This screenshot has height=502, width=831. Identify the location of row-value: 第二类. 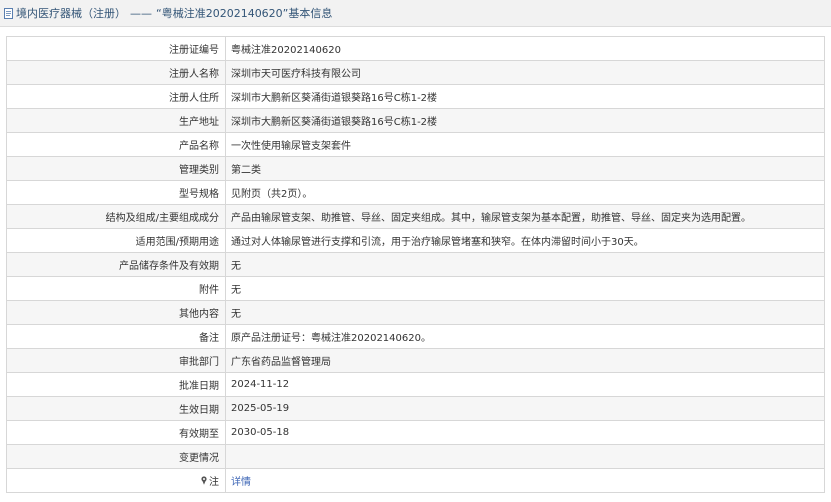
(525, 168).